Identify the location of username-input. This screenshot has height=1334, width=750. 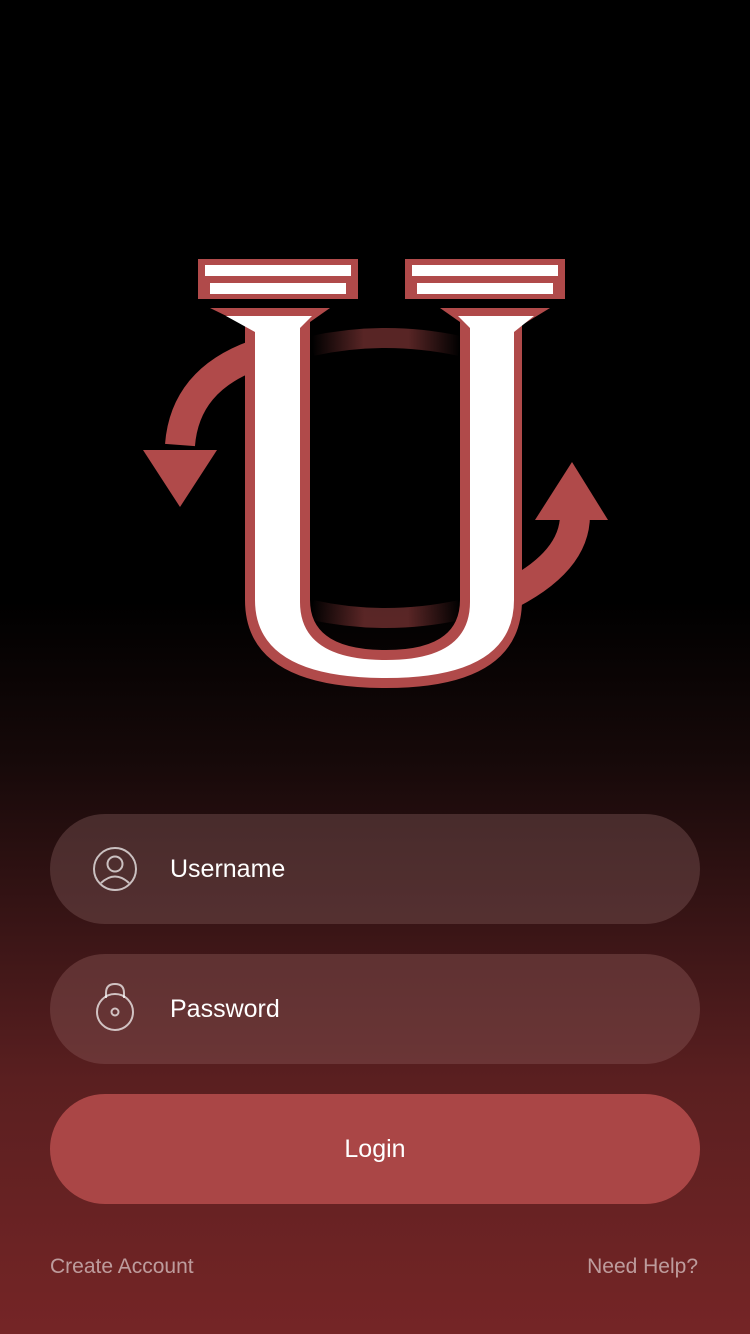
(420, 869).